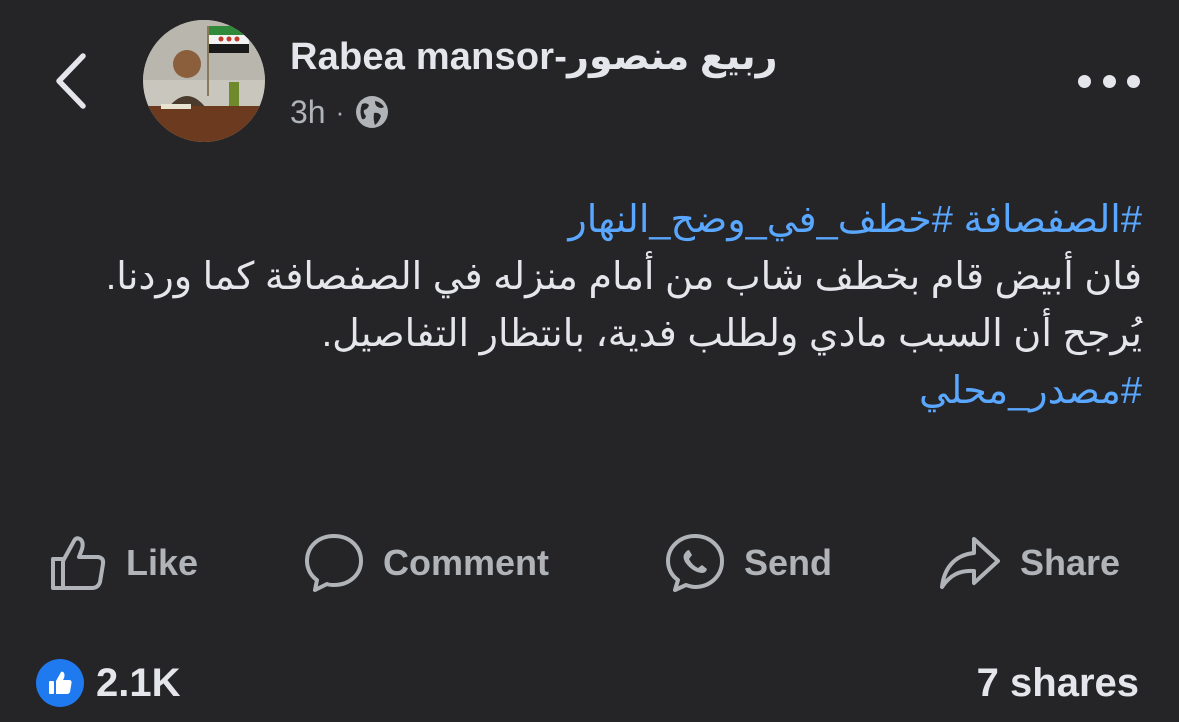  What do you see at coordinates (970, 563) in the screenshot?
I see `share-arrow-icon` at bounding box center [970, 563].